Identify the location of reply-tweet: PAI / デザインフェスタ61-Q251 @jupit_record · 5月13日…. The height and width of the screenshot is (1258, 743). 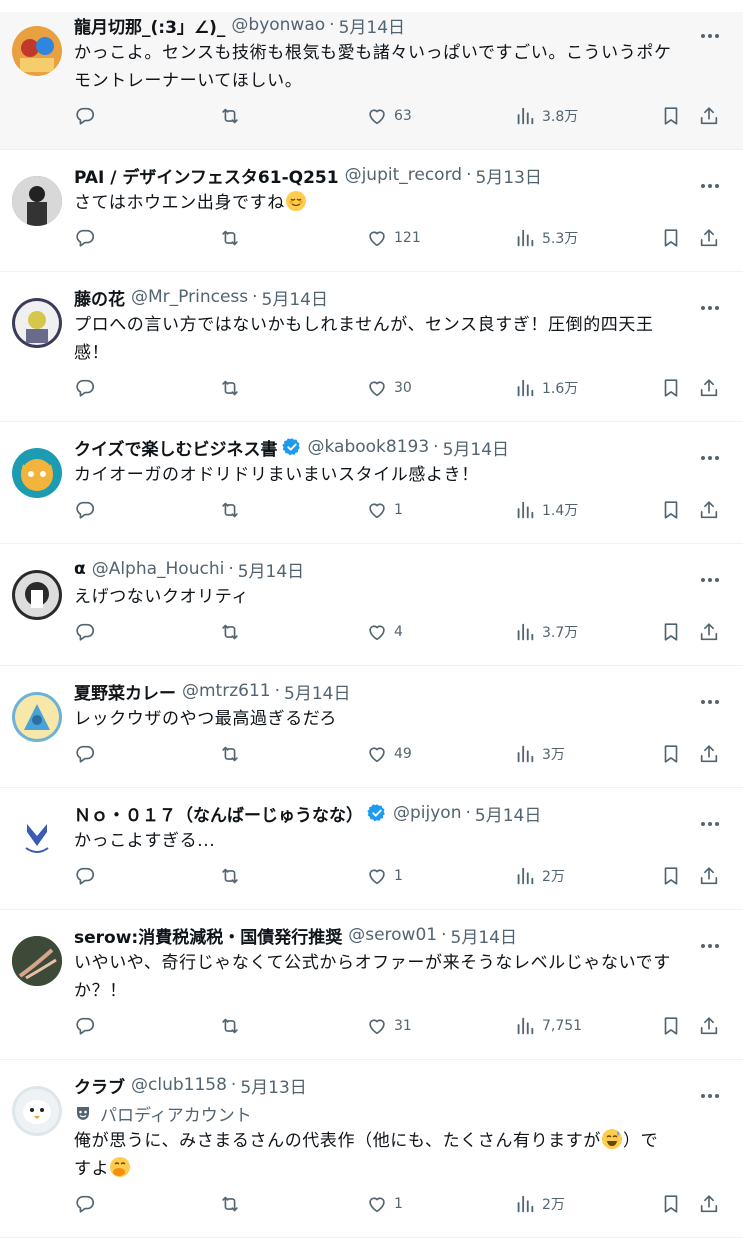
(371, 217).